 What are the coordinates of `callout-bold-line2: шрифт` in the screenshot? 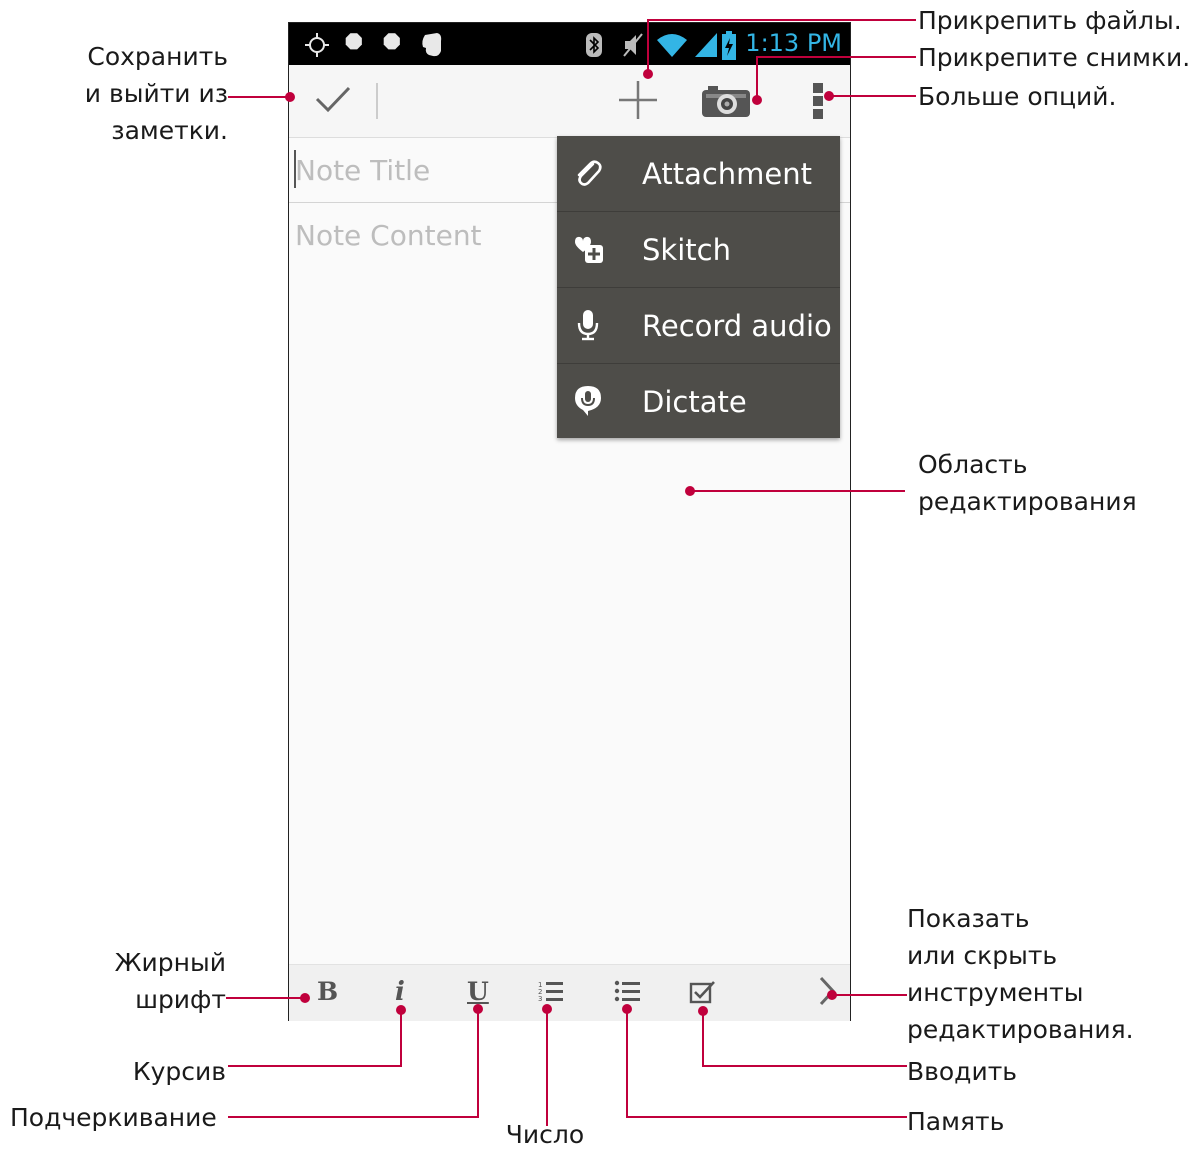 It's located at (180, 999).